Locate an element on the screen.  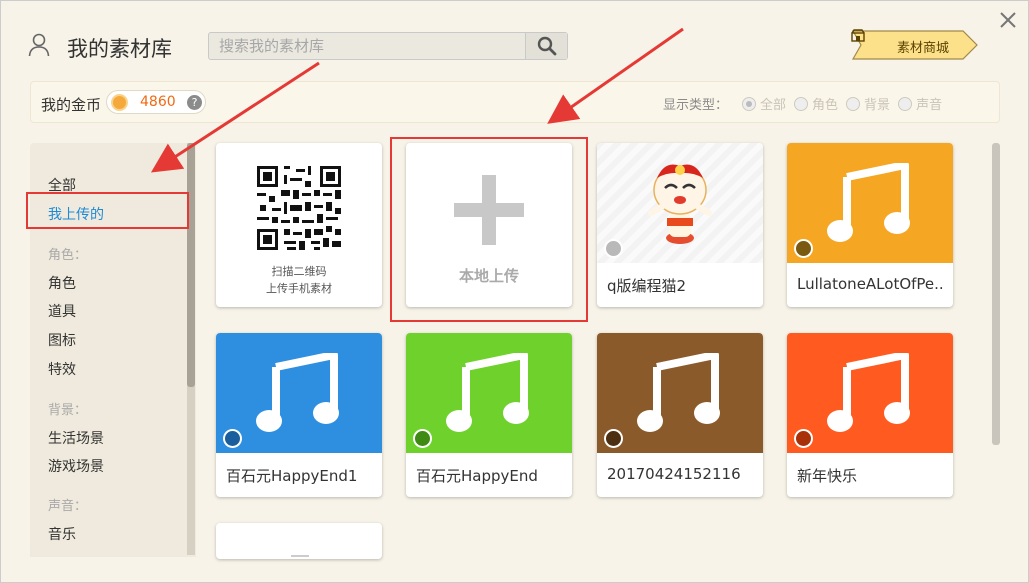
arrow-to-local-upload is located at coordinates (615, 75).